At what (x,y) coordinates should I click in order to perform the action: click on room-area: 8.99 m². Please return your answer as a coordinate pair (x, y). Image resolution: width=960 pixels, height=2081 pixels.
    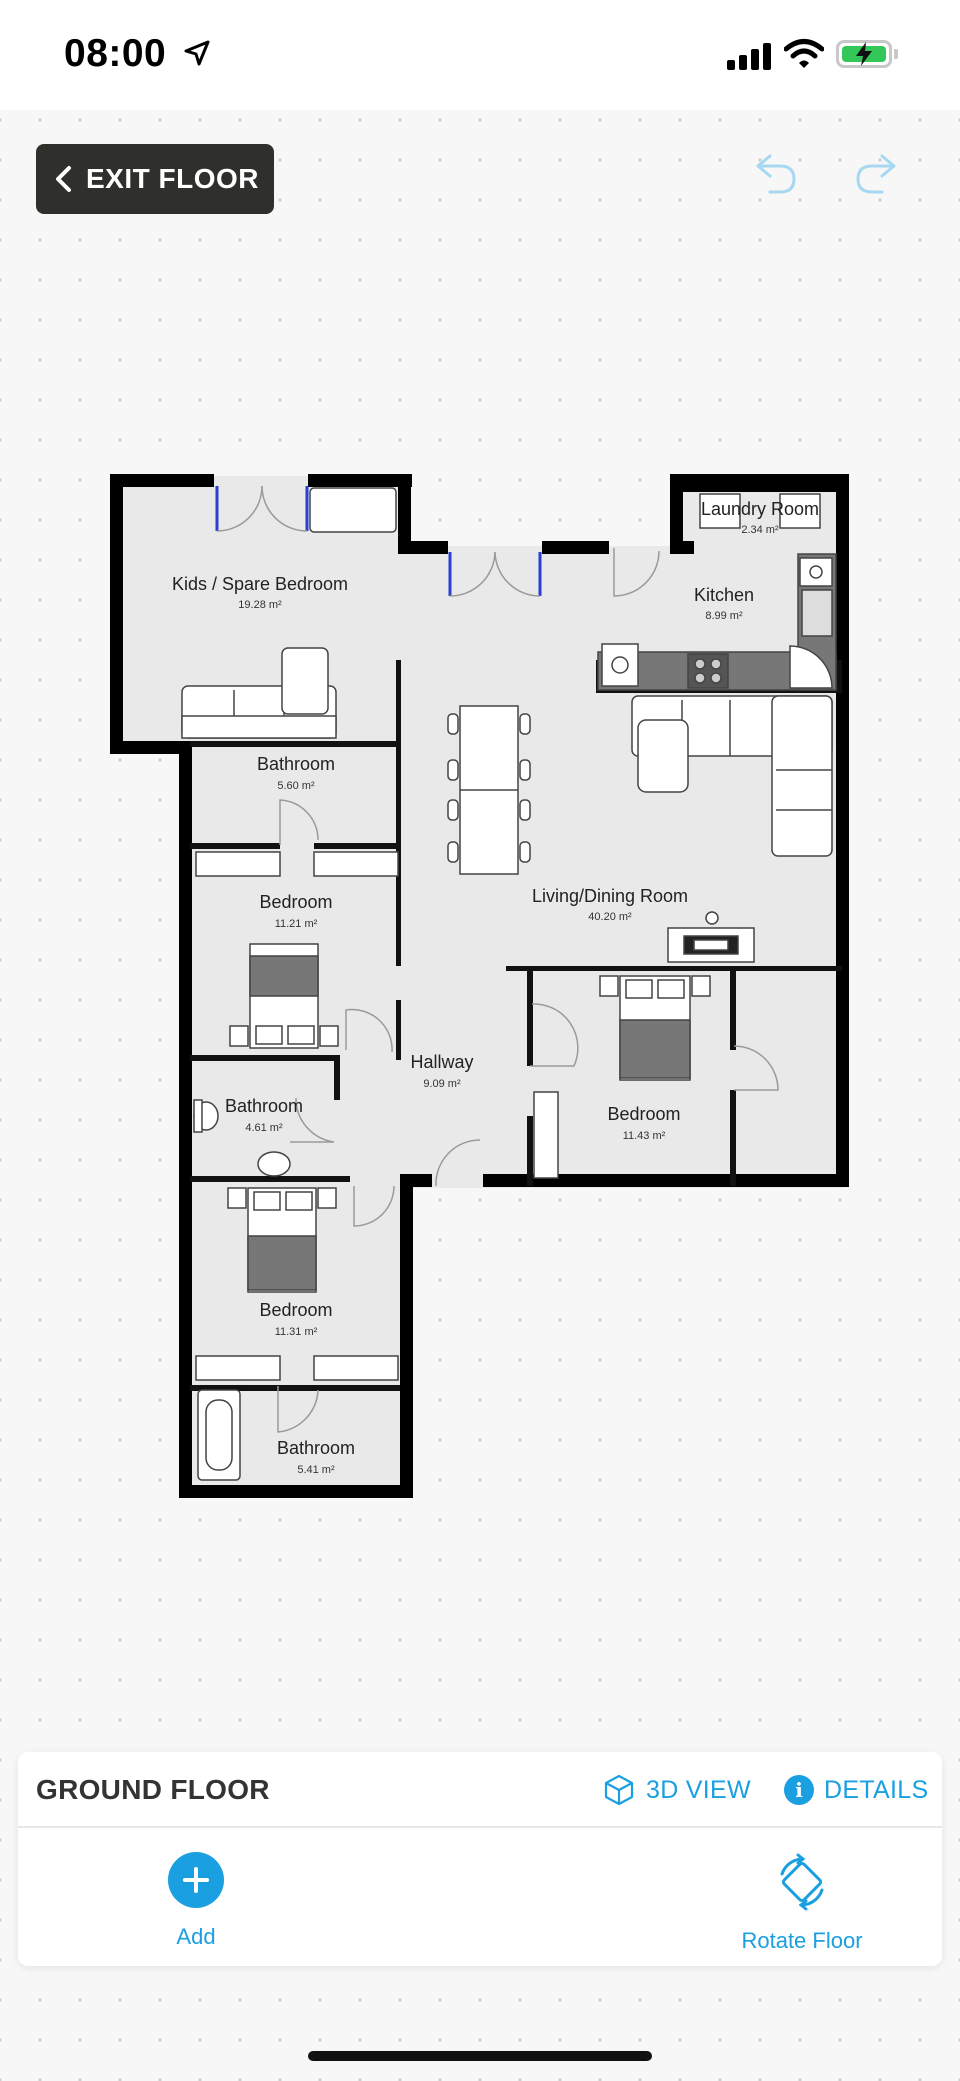
    Looking at the image, I should click on (724, 616).